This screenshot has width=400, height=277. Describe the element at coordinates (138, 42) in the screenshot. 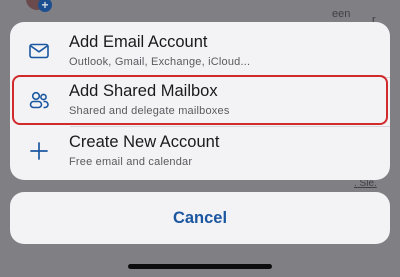

I see `option-title: Add Email Account` at that location.